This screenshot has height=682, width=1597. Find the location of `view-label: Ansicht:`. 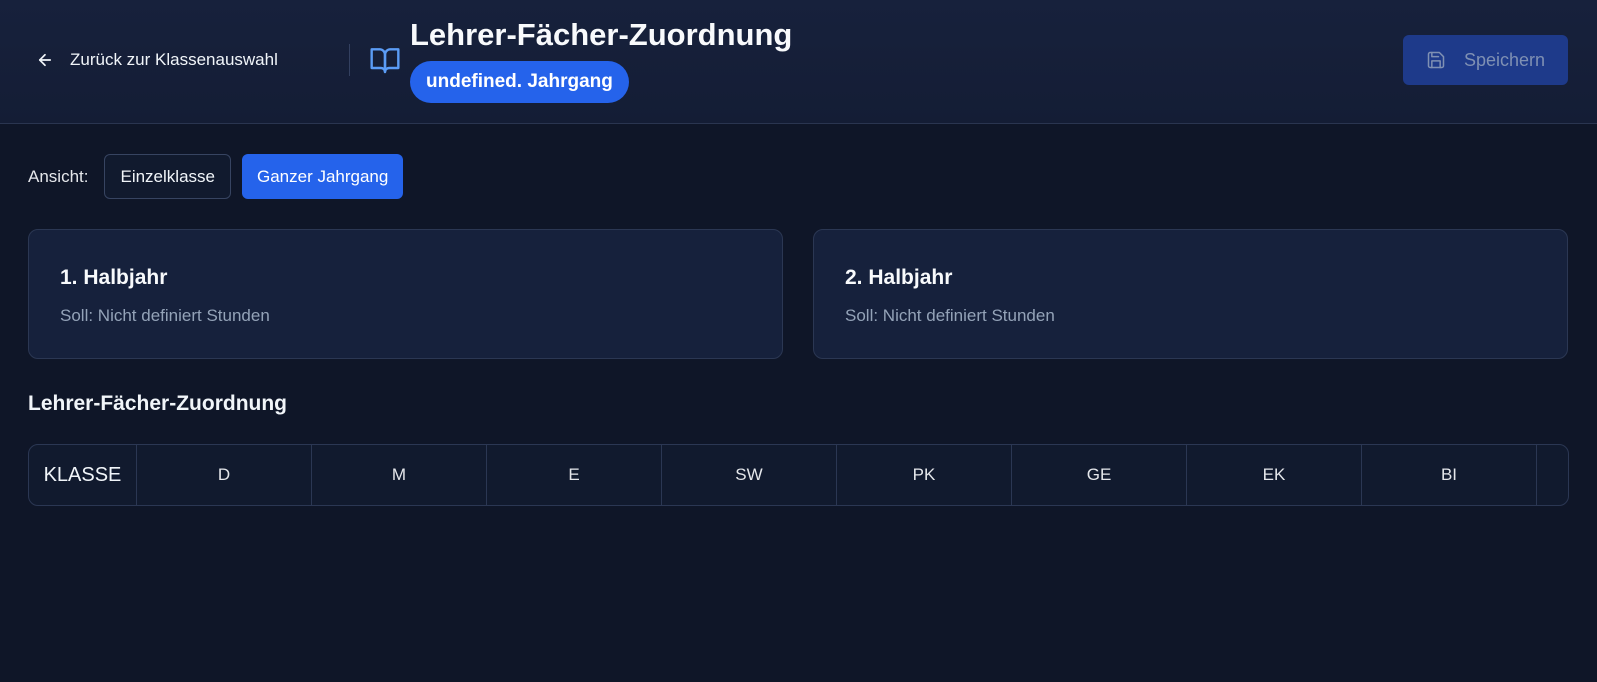

view-label: Ansicht: is located at coordinates (58, 176).